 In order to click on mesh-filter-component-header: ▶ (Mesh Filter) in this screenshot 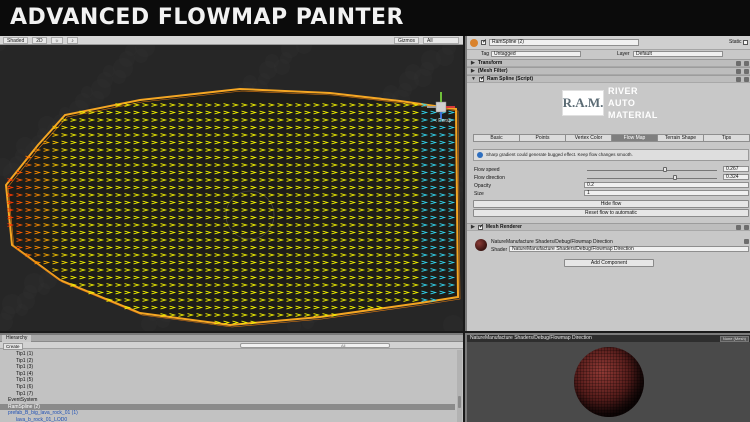, I will do `click(608, 71)`.